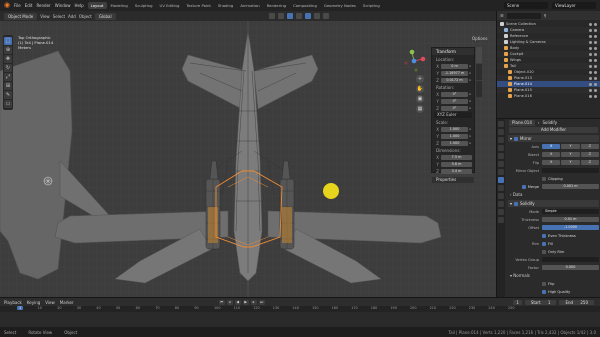  What do you see at coordinates (559, 235) in the screenshot?
I see `even-thickness-checkbox: Even Thickness` at bounding box center [559, 235].